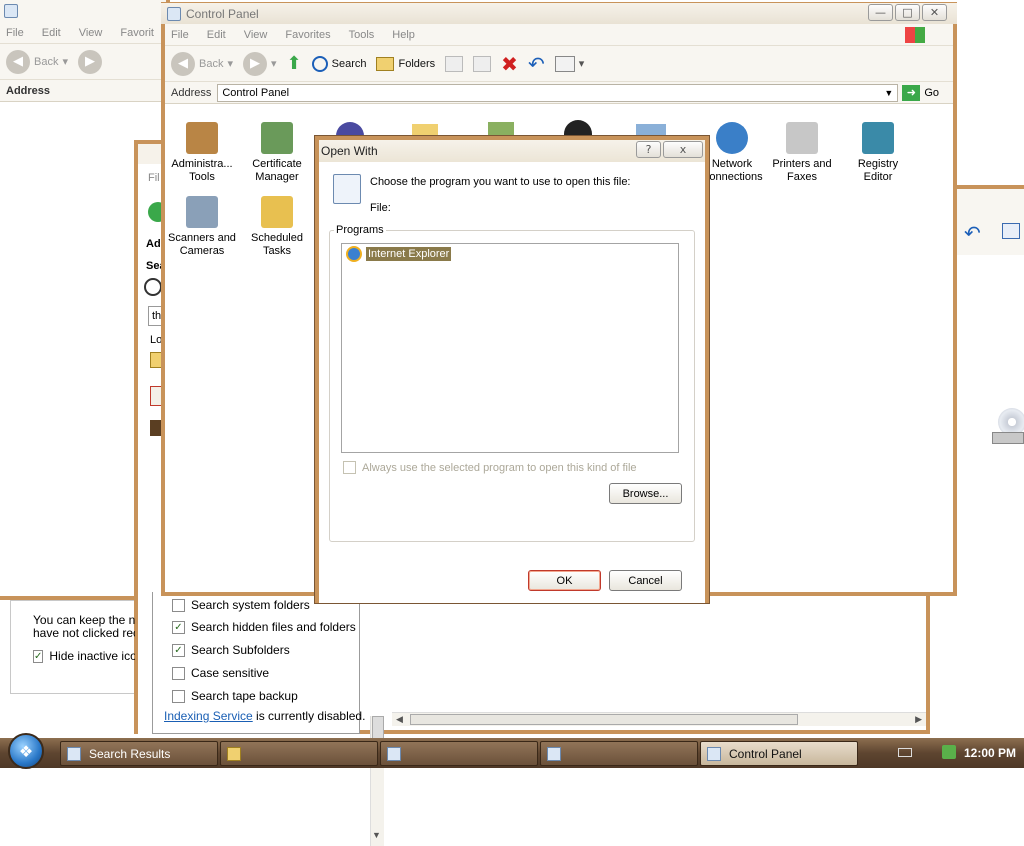 The image size is (1024, 846). I want to click on help-icon: ?, so click(648, 149).